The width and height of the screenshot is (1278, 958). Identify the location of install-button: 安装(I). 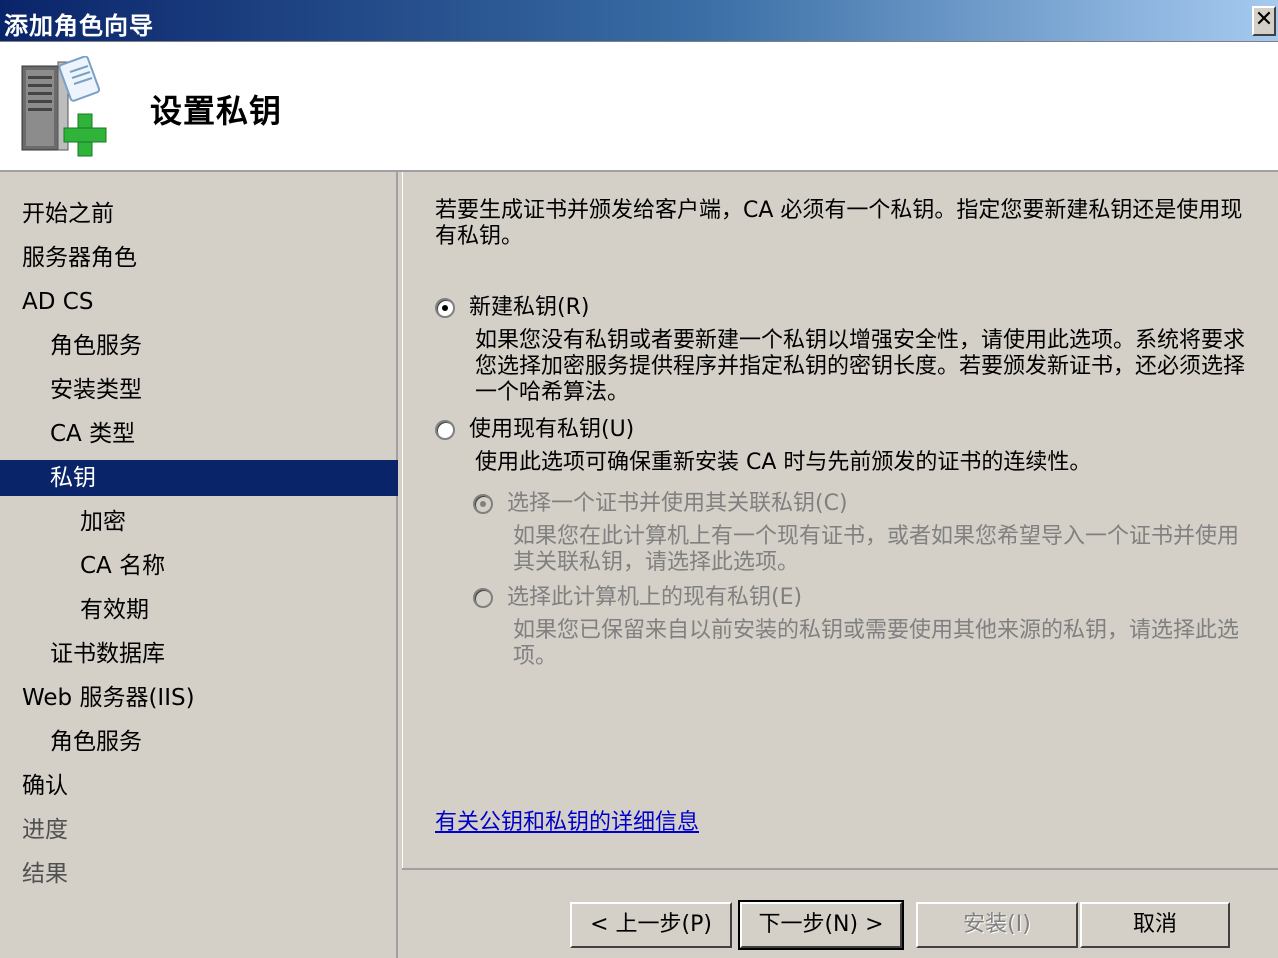
(997, 925).